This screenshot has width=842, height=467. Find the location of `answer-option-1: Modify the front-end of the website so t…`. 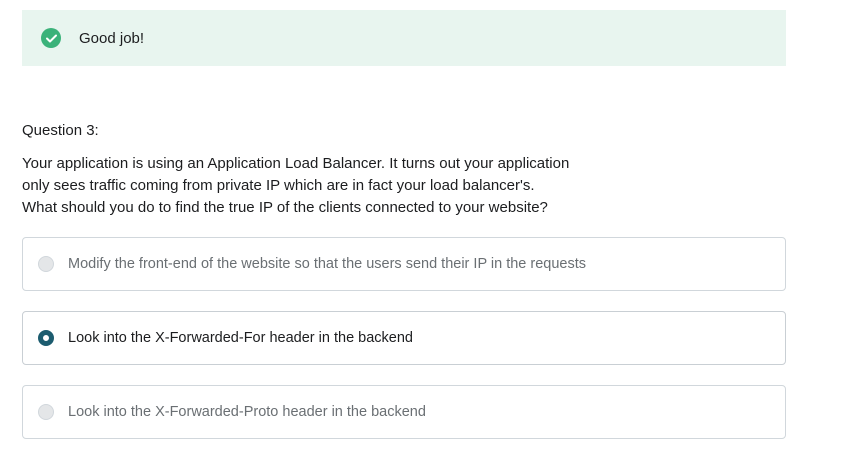

answer-option-1: Modify the front-end of the website so t… is located at coordinates (404, 264).